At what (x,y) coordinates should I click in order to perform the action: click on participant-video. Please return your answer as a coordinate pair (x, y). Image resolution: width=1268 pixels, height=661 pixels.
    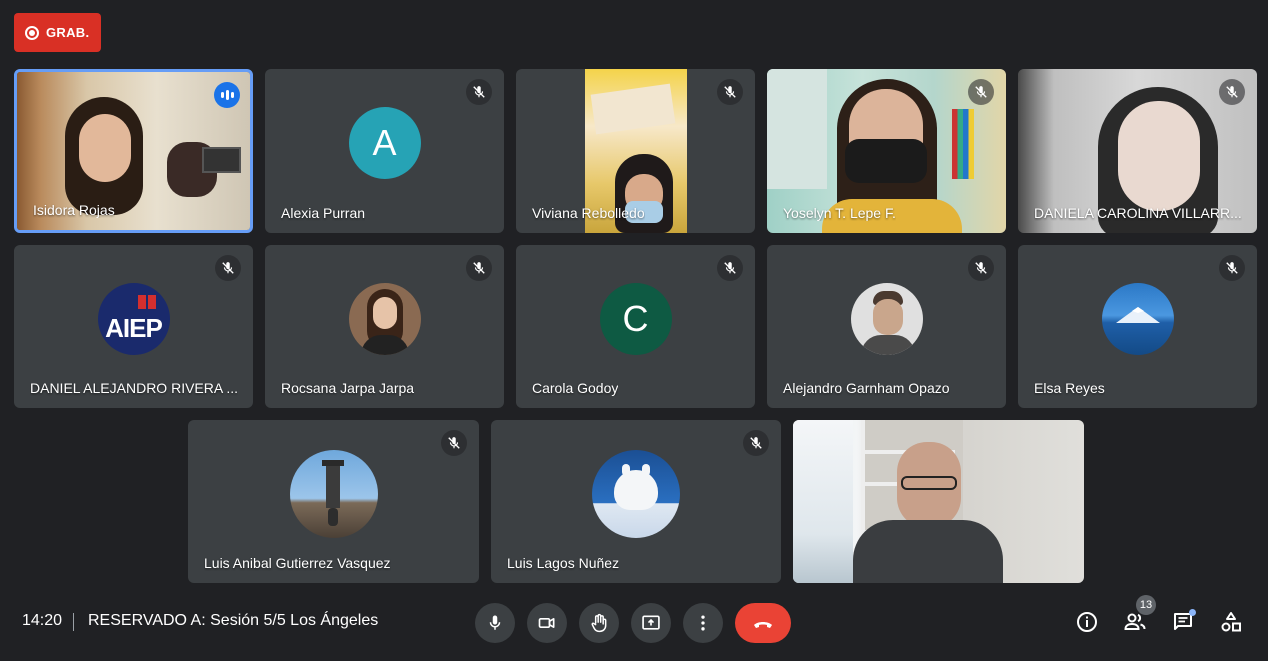
    Looking at the image, I should click on (938, 501).